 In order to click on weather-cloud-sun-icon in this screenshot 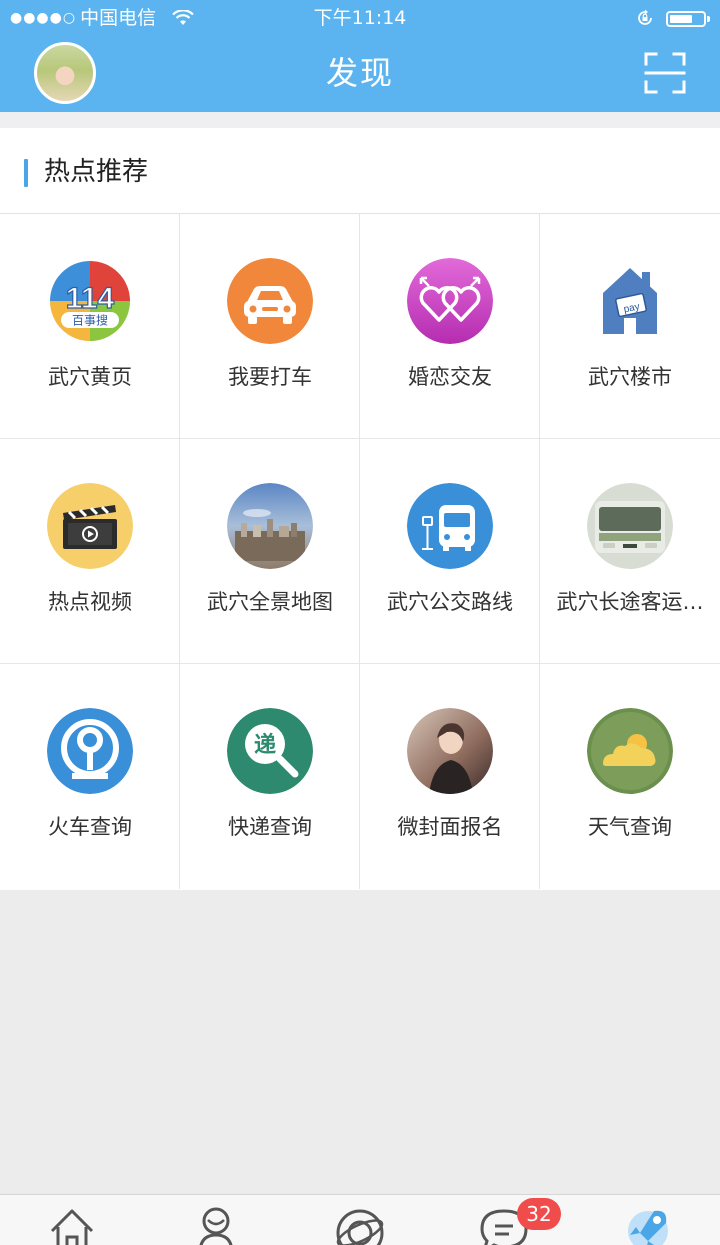, I will do `click(630, 751)`.